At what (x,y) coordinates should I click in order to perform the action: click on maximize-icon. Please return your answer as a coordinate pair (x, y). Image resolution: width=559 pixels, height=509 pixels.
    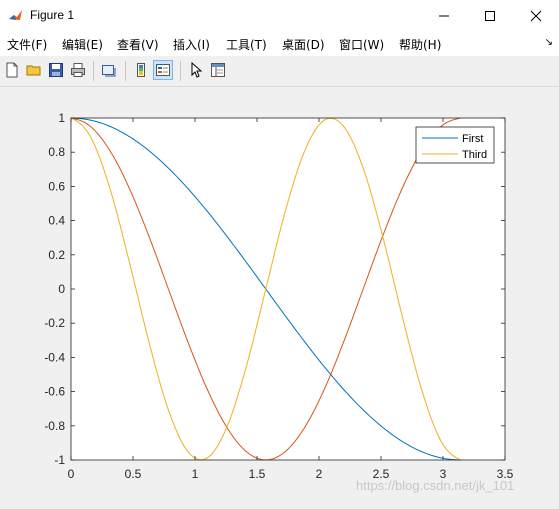
    Looking at the image, I should click on (490, 16).